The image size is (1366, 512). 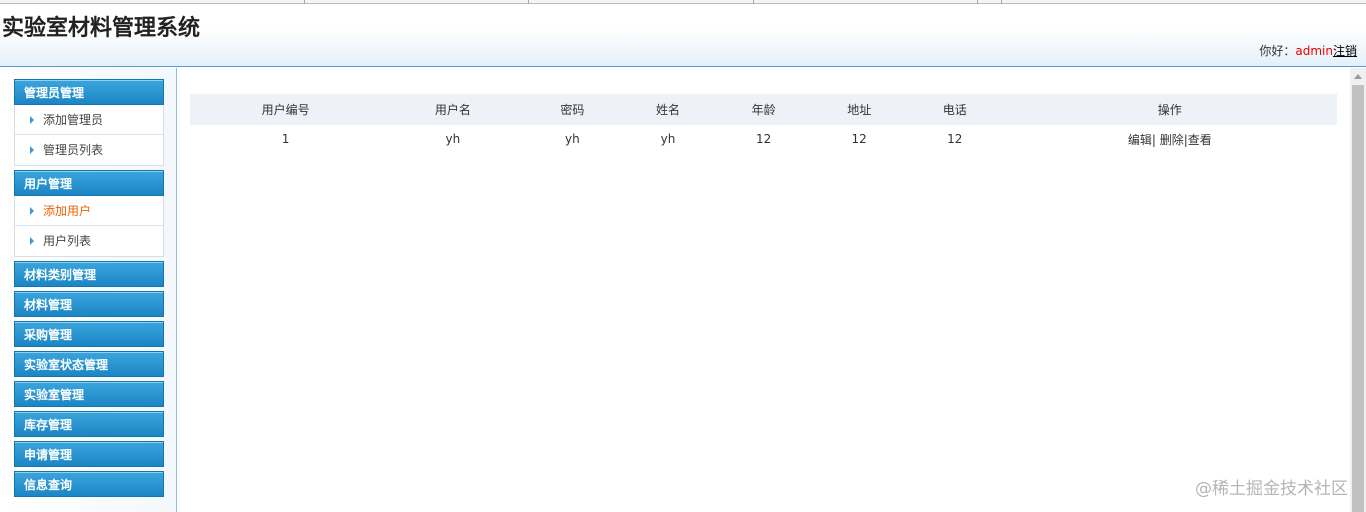 What do you see at coordinates (859, 109) in the screenshot?
I see `column-header: 地址` at bounding box center [859, 109].